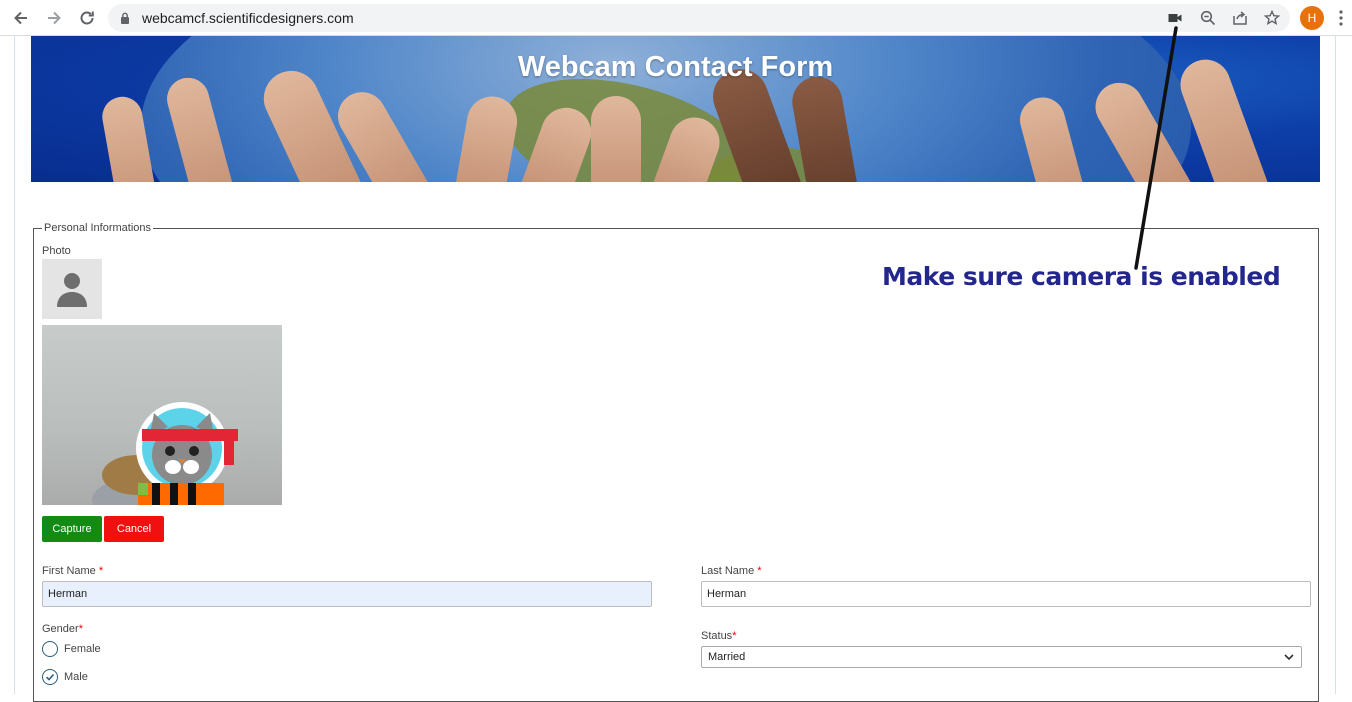  I want to click on camera-indicator, so click(1175, 18).